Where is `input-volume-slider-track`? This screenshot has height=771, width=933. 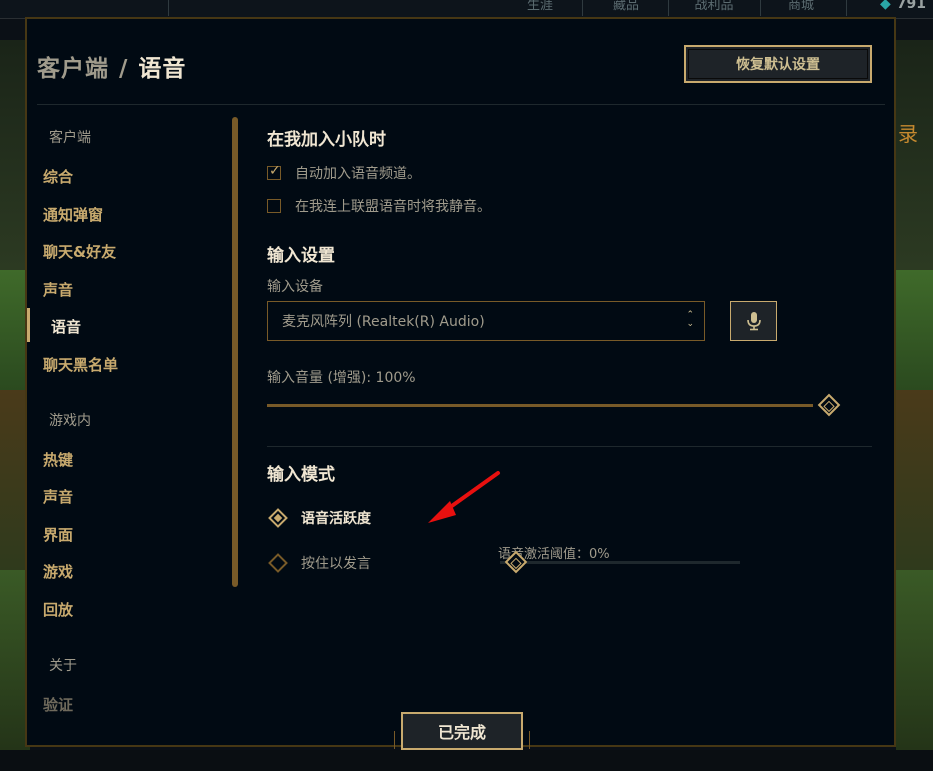
input-volume-slider-track is located at coordinates (540, 405).